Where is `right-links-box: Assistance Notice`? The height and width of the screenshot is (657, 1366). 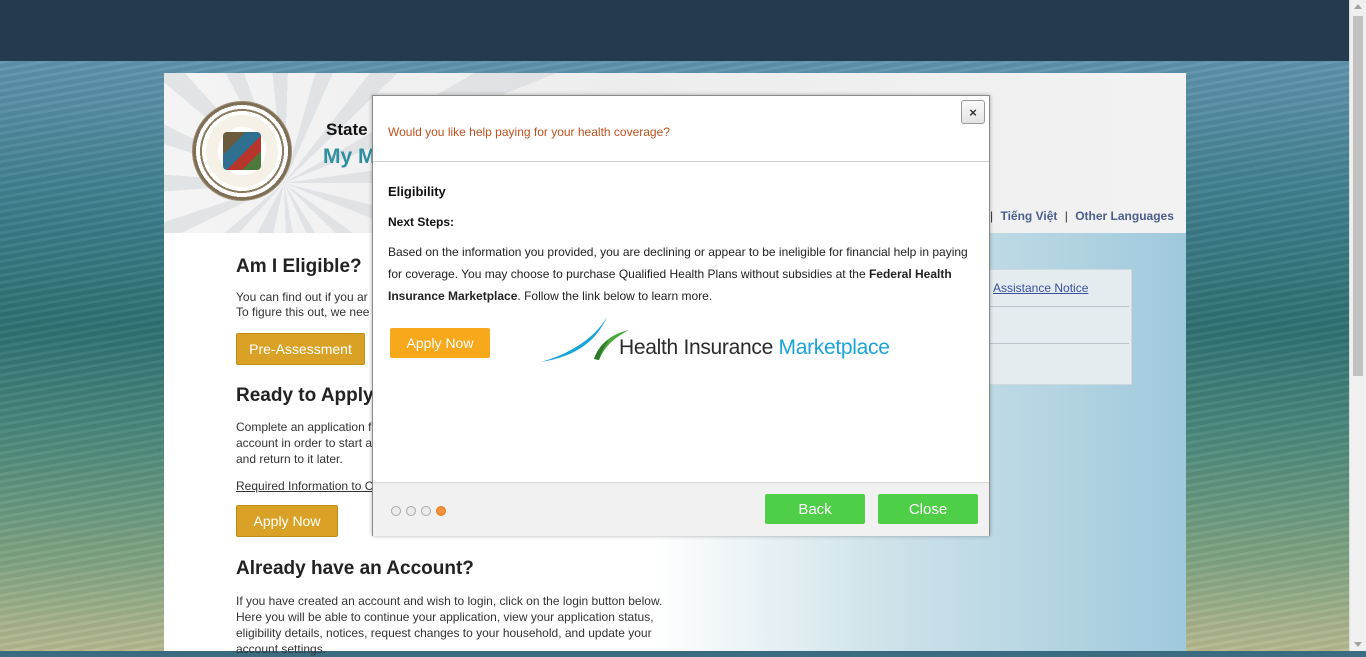
right-links-box: Assistance Notice is located at coordinates (1056, 327).